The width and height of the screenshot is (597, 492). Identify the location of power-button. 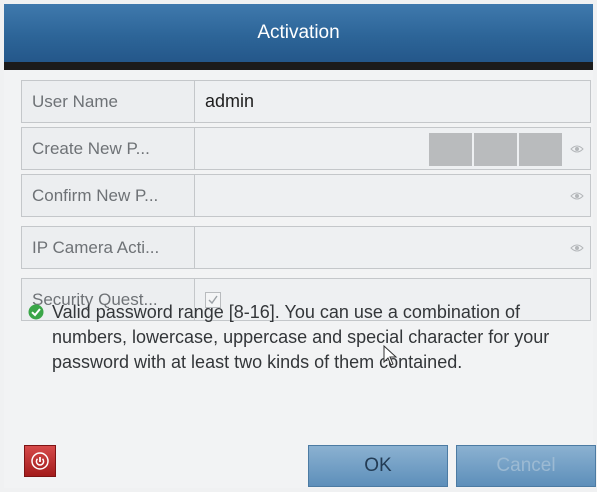
(40, 461).